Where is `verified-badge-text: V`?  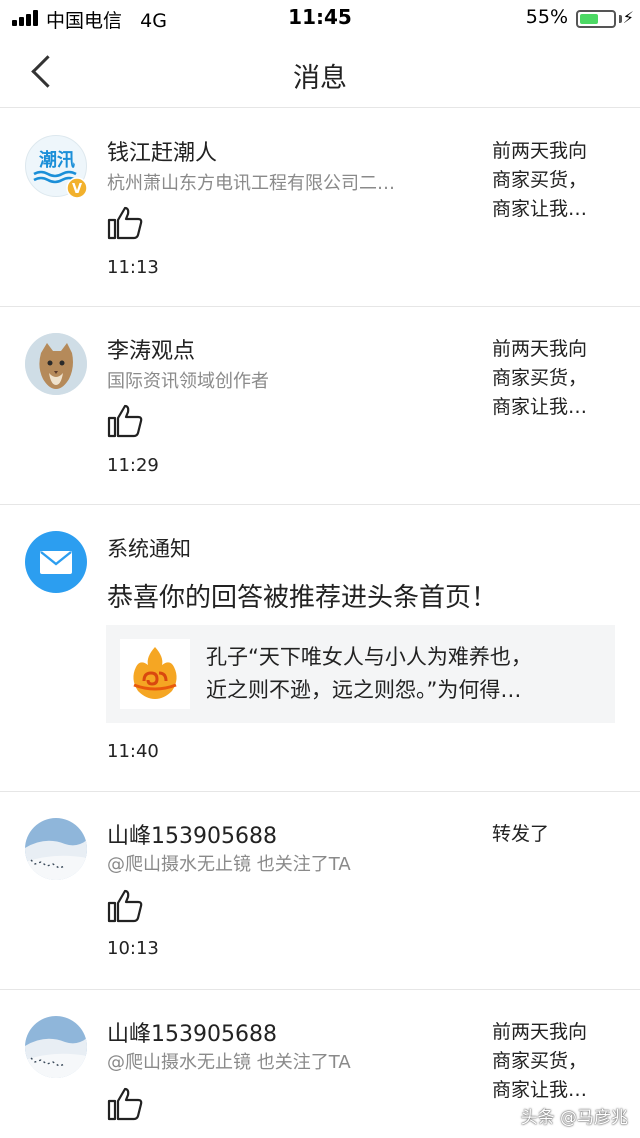 verified-badge-text: V is located at coordinates (77, 189).